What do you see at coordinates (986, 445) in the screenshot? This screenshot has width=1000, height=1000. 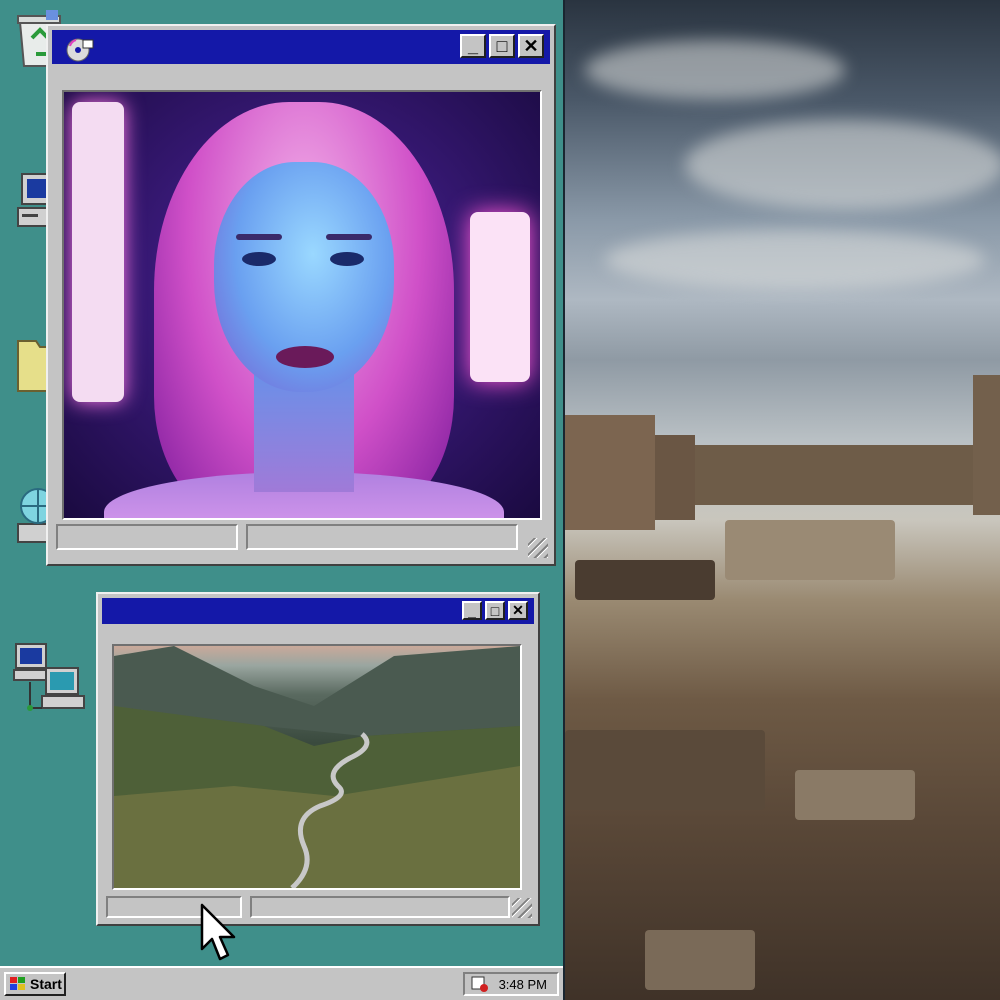 I see `ruin-tower` at bounding box center [986, 445].